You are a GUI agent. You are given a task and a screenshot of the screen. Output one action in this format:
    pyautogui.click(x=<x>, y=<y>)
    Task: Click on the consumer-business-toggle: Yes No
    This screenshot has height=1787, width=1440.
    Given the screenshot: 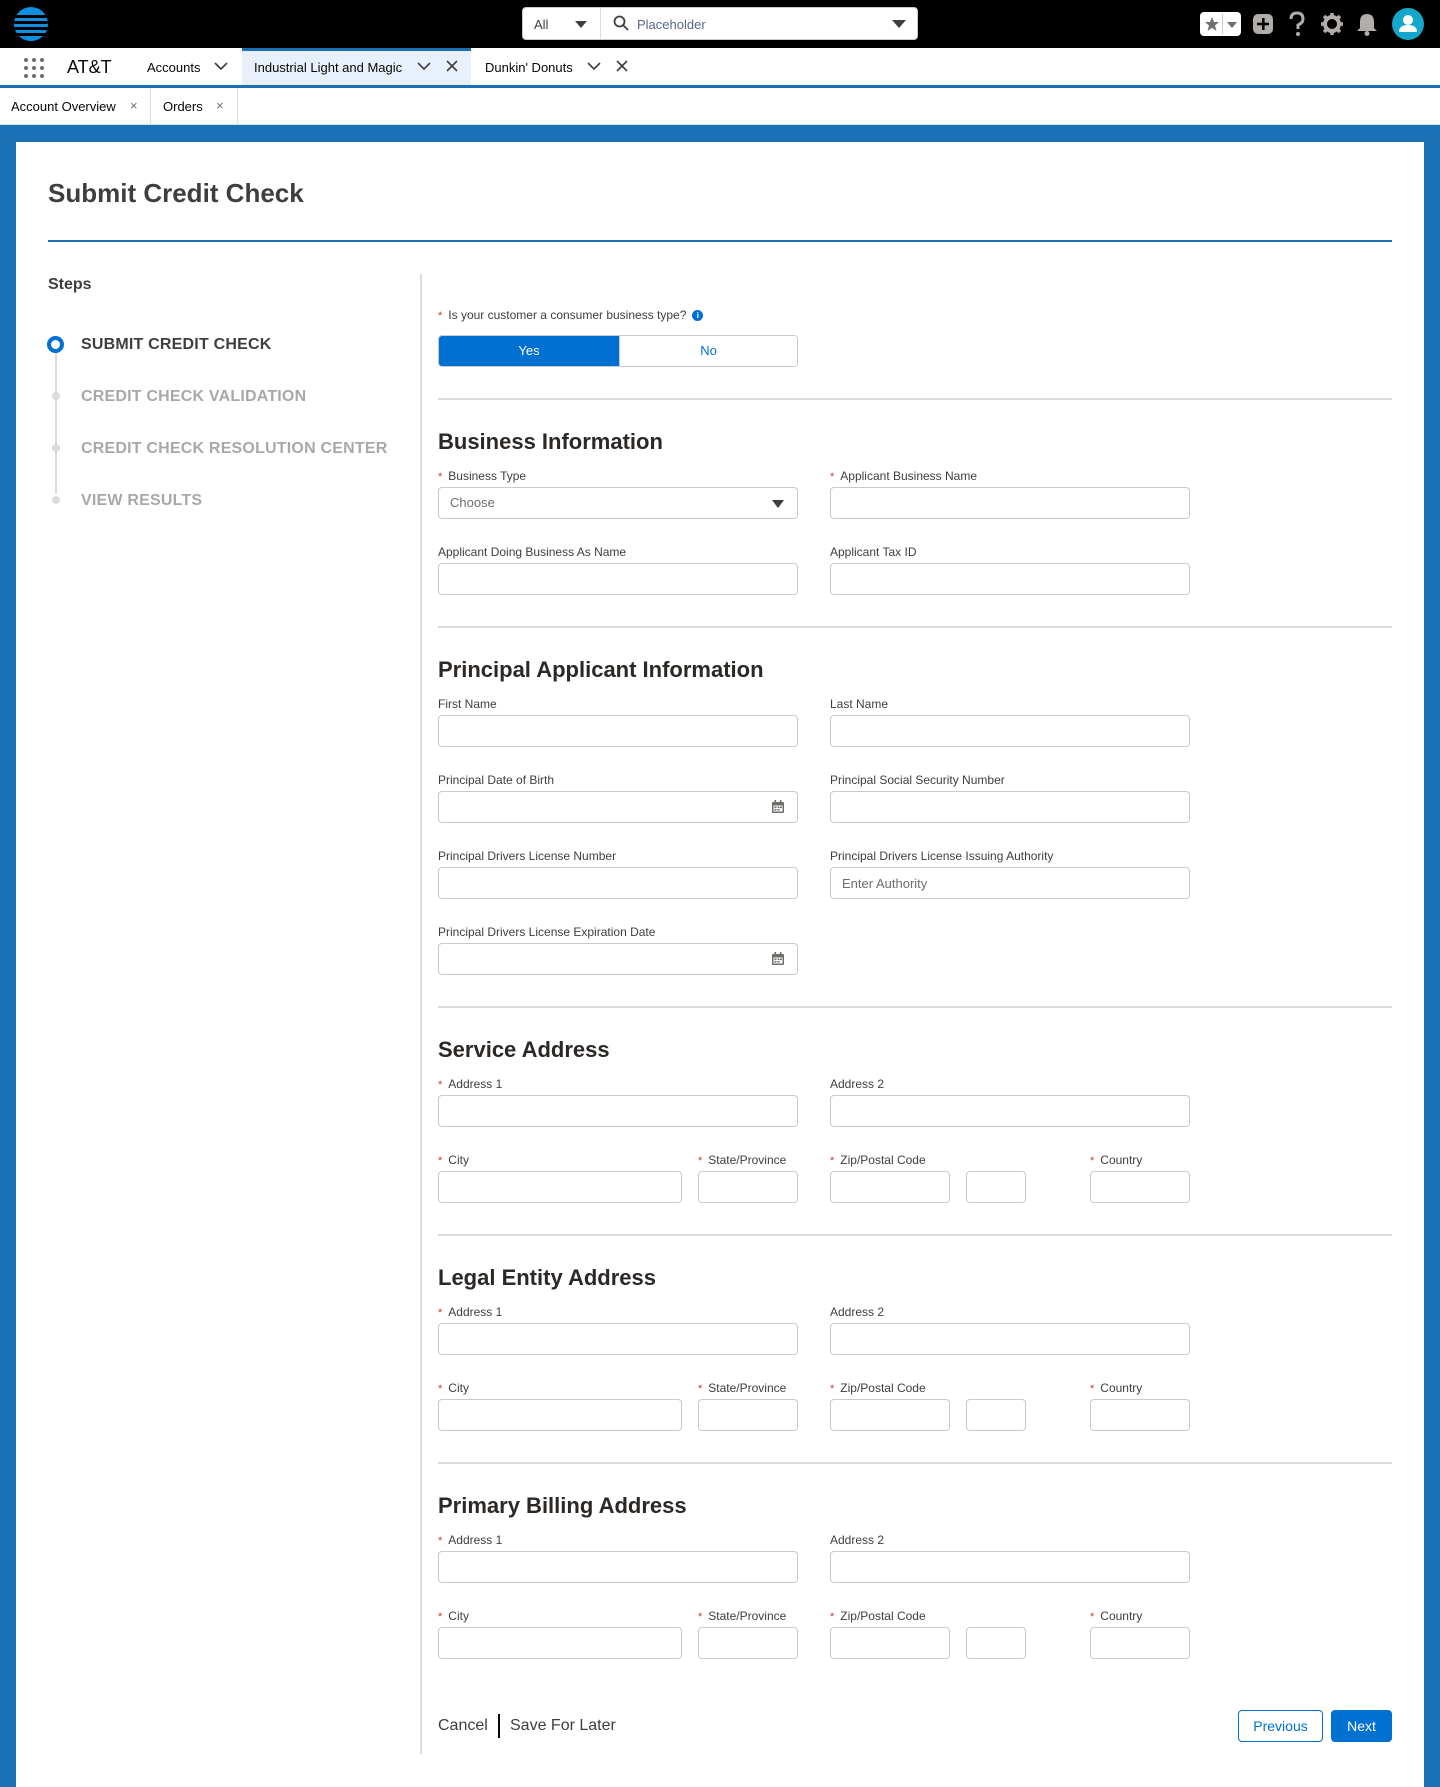 What is the action you would take?
    pyautogui.click(x=618, y=351)
    